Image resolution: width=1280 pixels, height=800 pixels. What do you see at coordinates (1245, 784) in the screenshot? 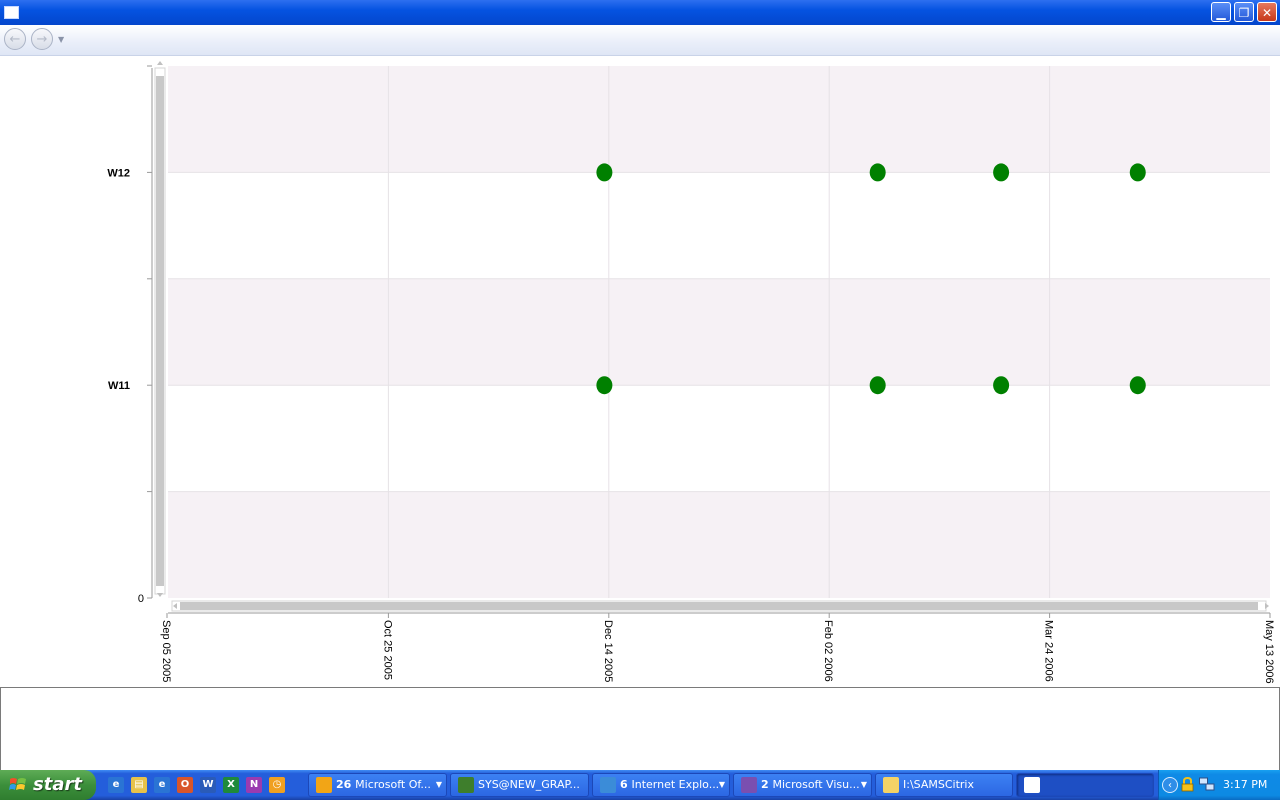
I see `clock: 3:17 PM` at bounding box center [1245, 784].